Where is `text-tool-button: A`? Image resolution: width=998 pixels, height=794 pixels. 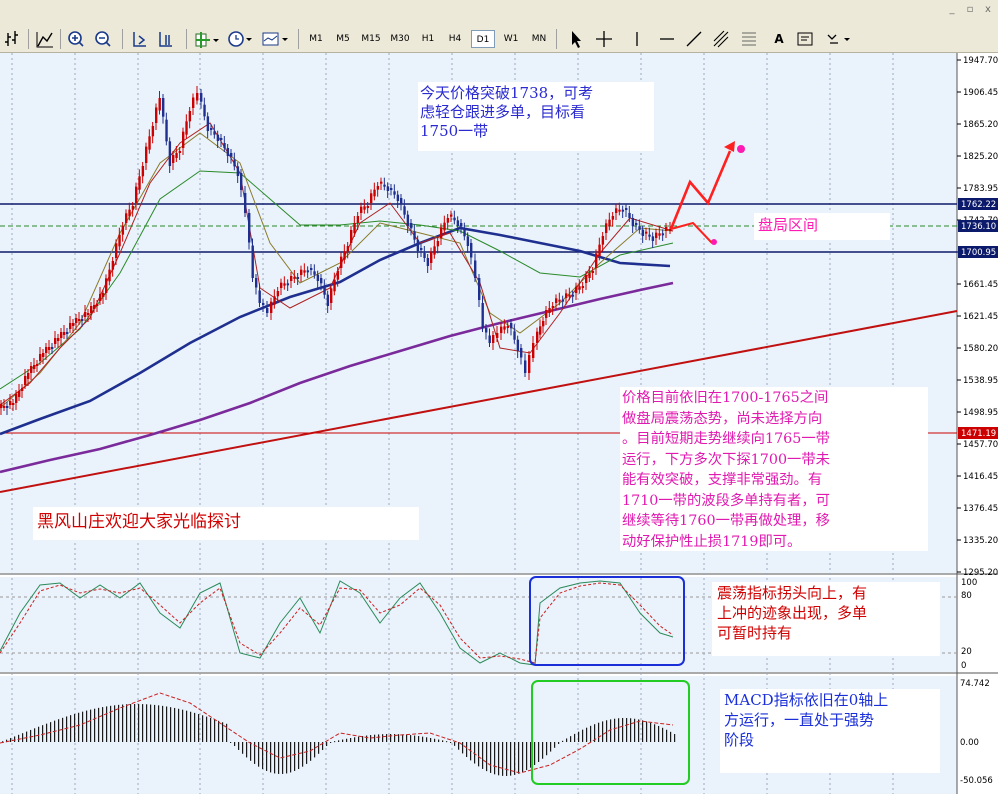
text-tool-button: A is located at coordinates (779, 39).